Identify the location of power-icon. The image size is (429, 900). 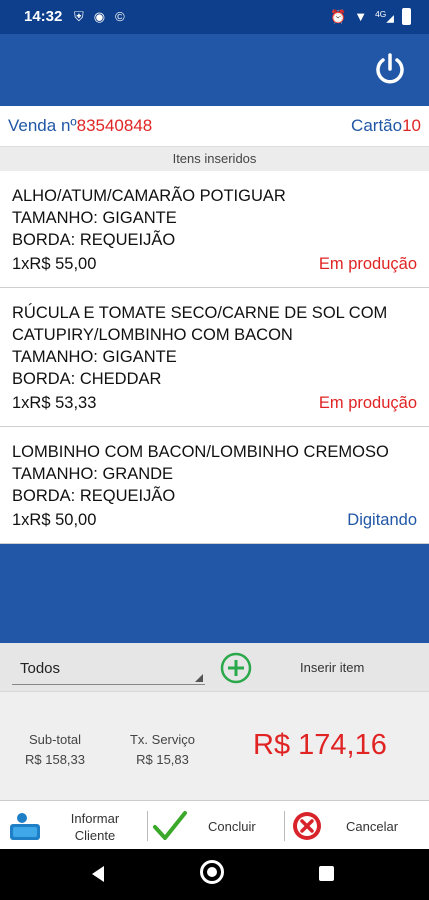
(390, 69).